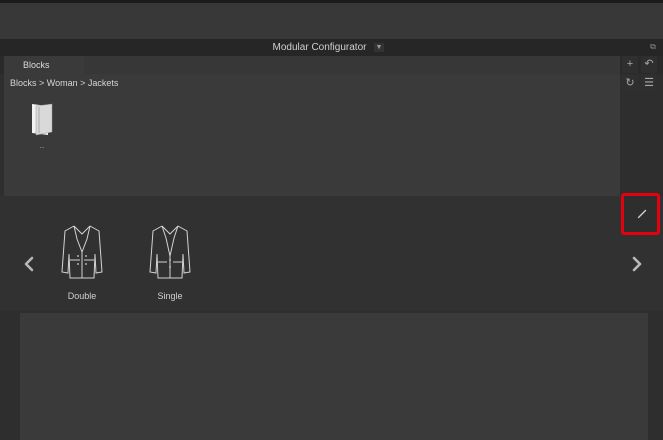 The width and height of the screenshot is (663, 440). What do you see at coordinates (653, 47) in the screenshot?
I see `undock-icon: ⧉` at bounding box center [653, 47].